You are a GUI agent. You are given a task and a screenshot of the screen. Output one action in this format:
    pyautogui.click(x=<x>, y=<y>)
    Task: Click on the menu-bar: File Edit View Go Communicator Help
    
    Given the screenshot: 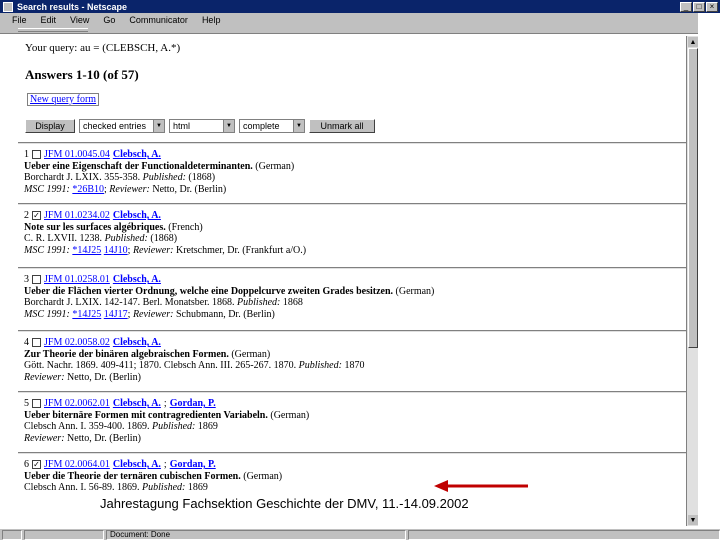 What is the action you would take?
    pyautogui.click(x=360, y=19)
    